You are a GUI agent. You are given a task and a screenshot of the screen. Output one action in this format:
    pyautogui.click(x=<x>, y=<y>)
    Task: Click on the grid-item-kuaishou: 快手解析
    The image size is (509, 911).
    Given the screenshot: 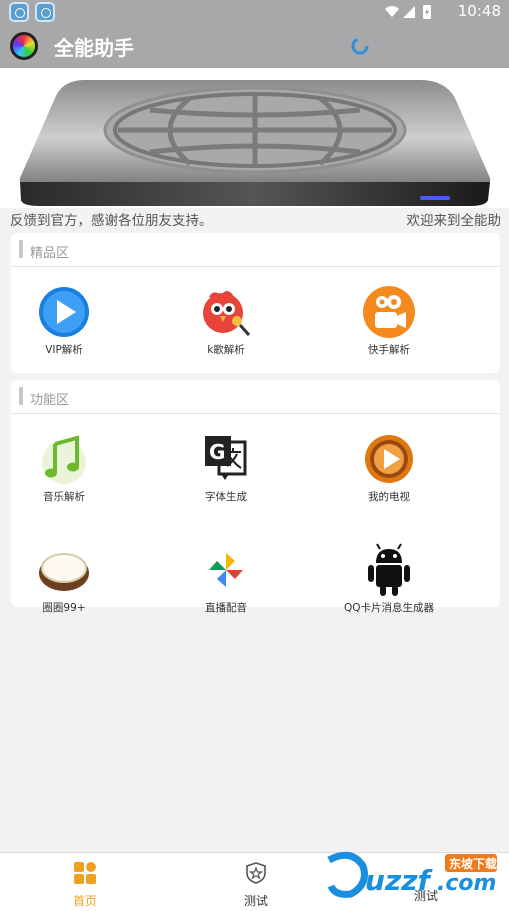 What is the action you would take?
    pyautogui.click(x=389, y=321)
    